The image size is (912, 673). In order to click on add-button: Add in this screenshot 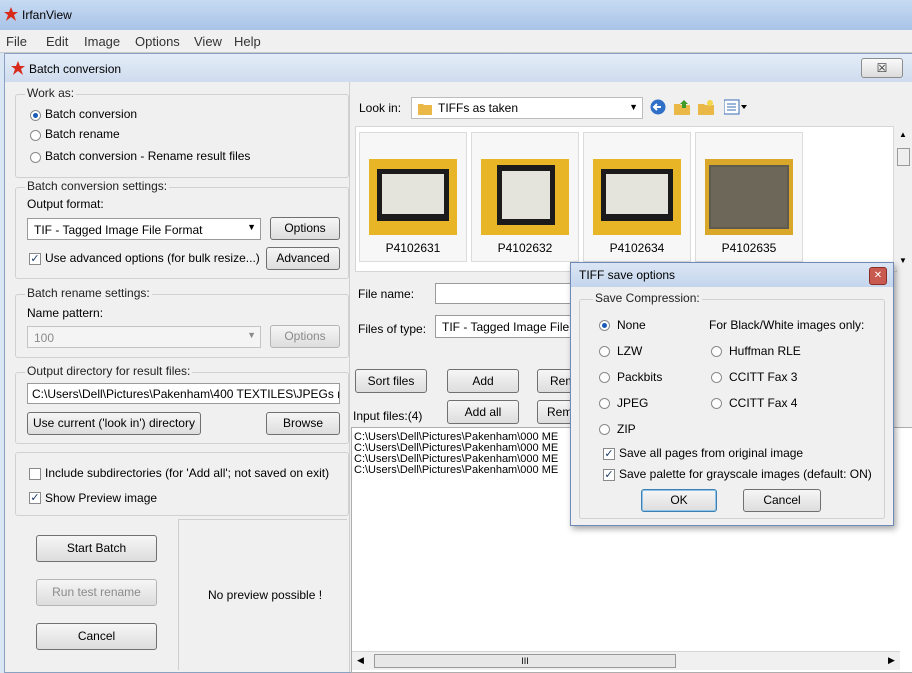, I will do `click(483, 381)`.